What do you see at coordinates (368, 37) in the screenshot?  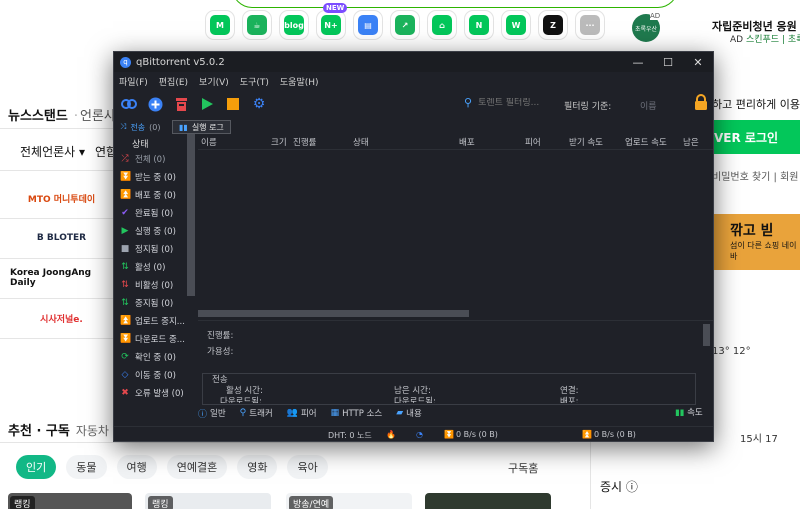 I see `service-shortcut: ▤뉴스` at bounding box center [368, 37].